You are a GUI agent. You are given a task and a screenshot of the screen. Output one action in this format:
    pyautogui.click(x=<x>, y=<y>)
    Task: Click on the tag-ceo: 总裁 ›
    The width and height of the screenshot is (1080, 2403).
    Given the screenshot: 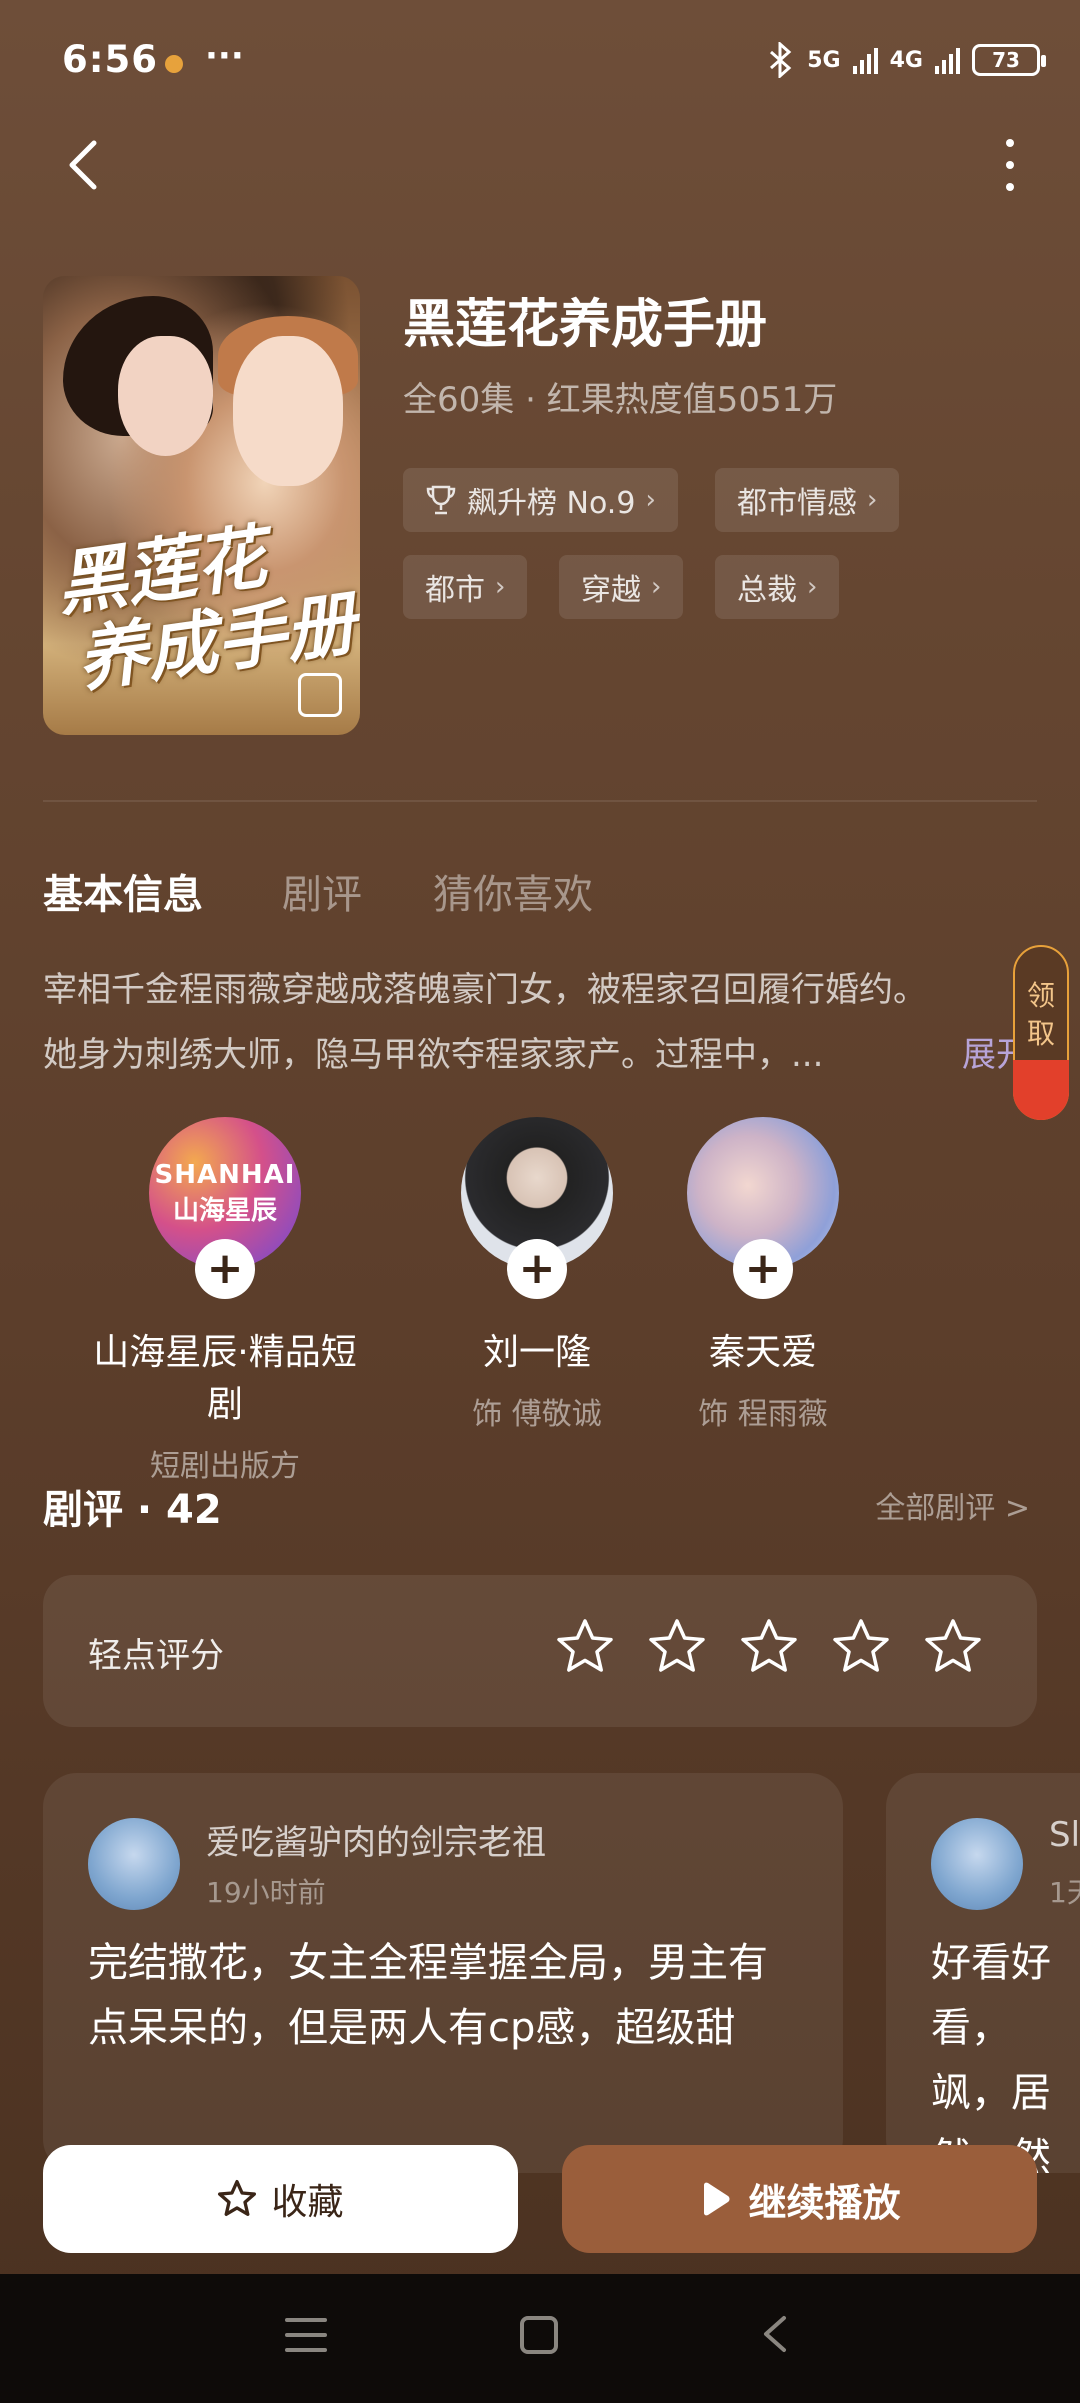 What is the action you would take?
    pyautogui.click(x=777, y=587)
    